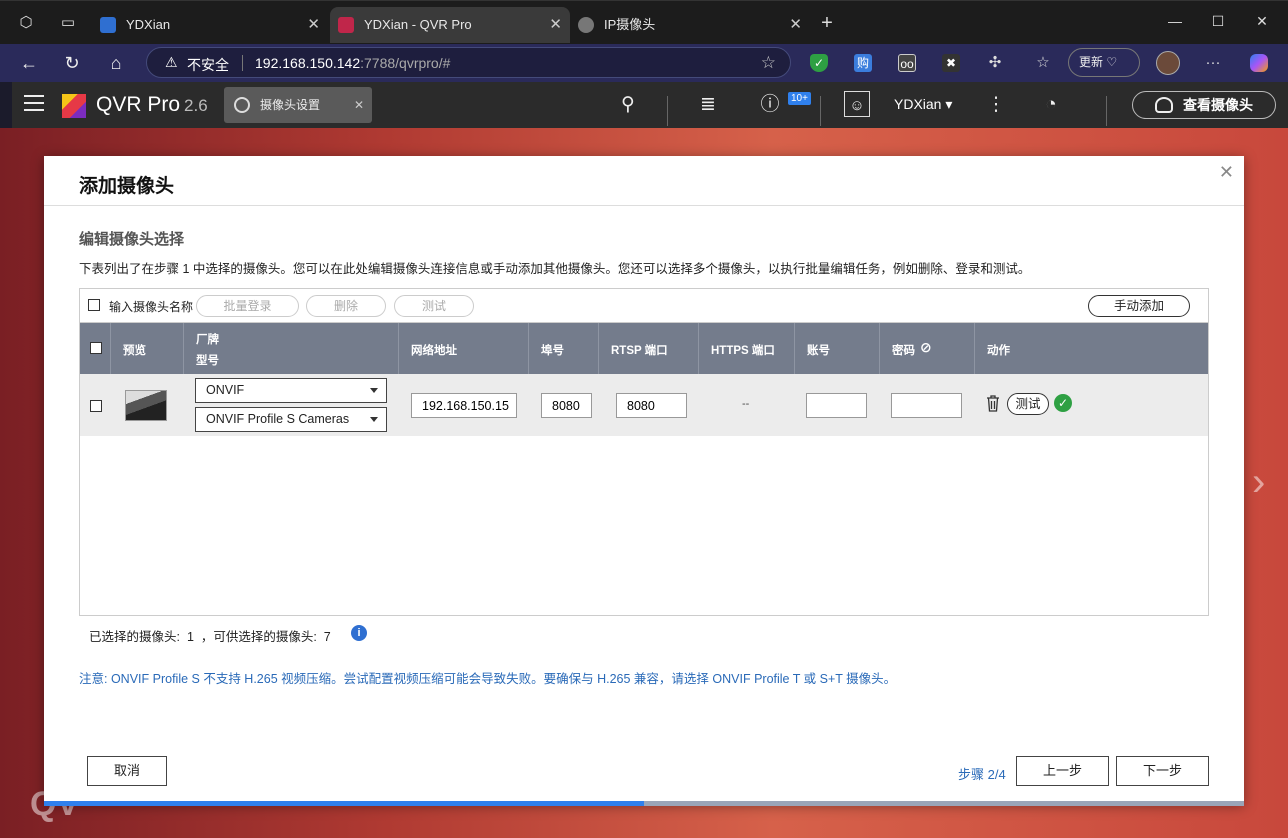 The height and width of the screenshot is (838, 1288). I want to click on back-icon: ←, so click(29, 63).